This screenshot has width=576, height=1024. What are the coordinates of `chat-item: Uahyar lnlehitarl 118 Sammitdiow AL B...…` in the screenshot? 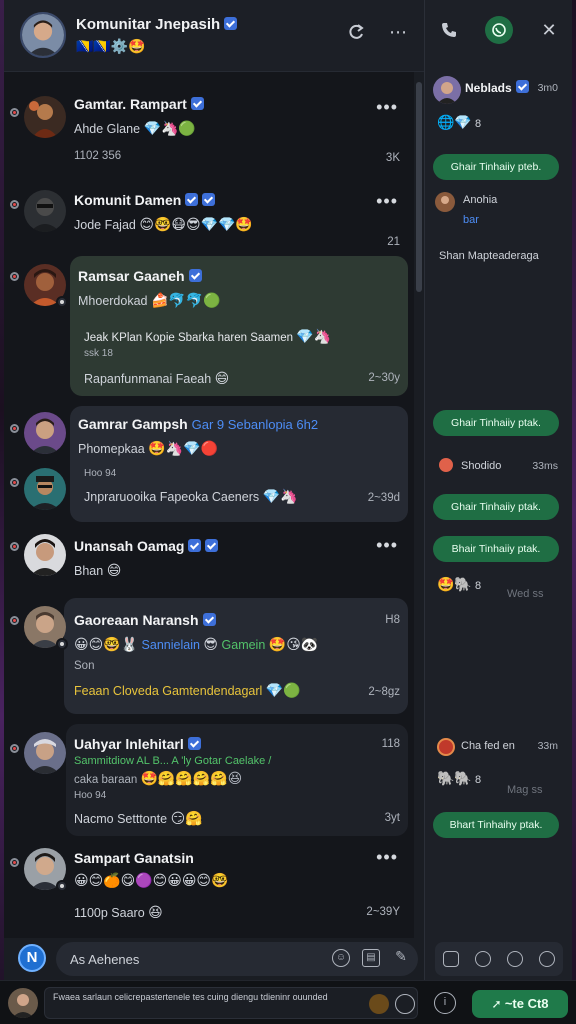 It's located at (209, 784).